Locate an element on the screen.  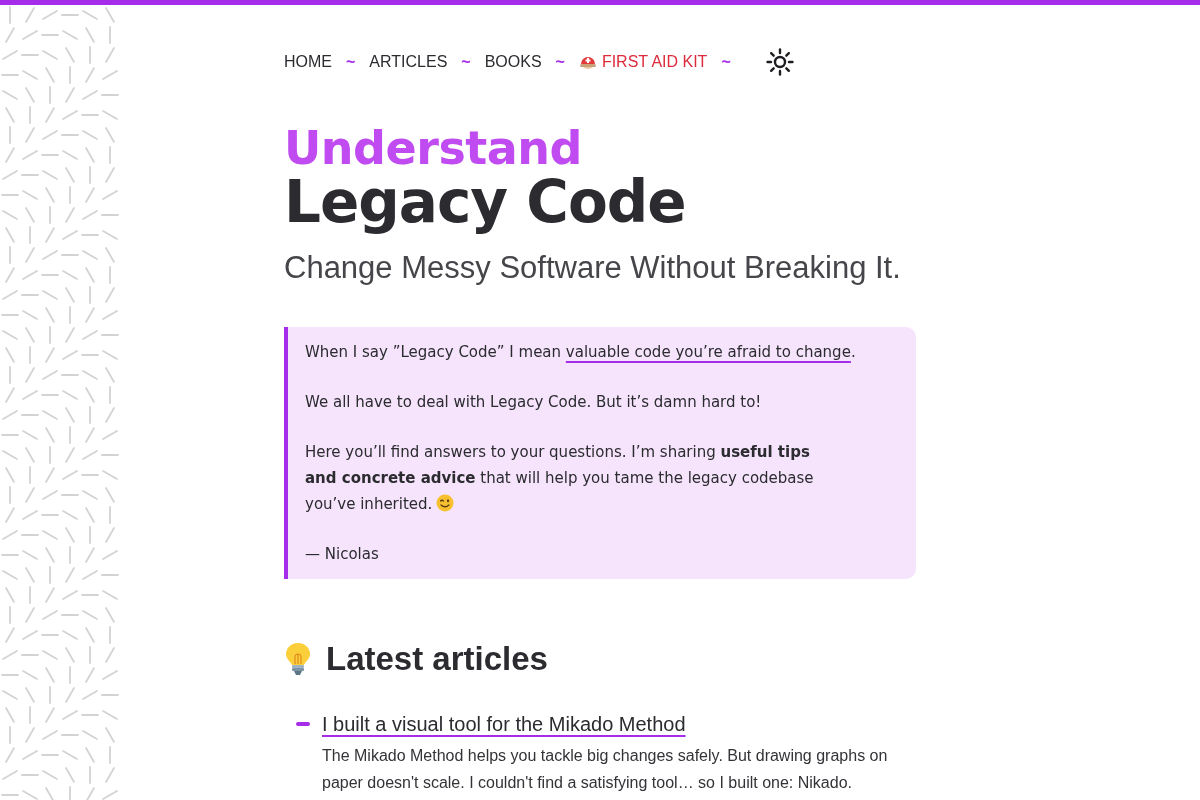
signature: — Nicolas is located at coordinates (342, 554).